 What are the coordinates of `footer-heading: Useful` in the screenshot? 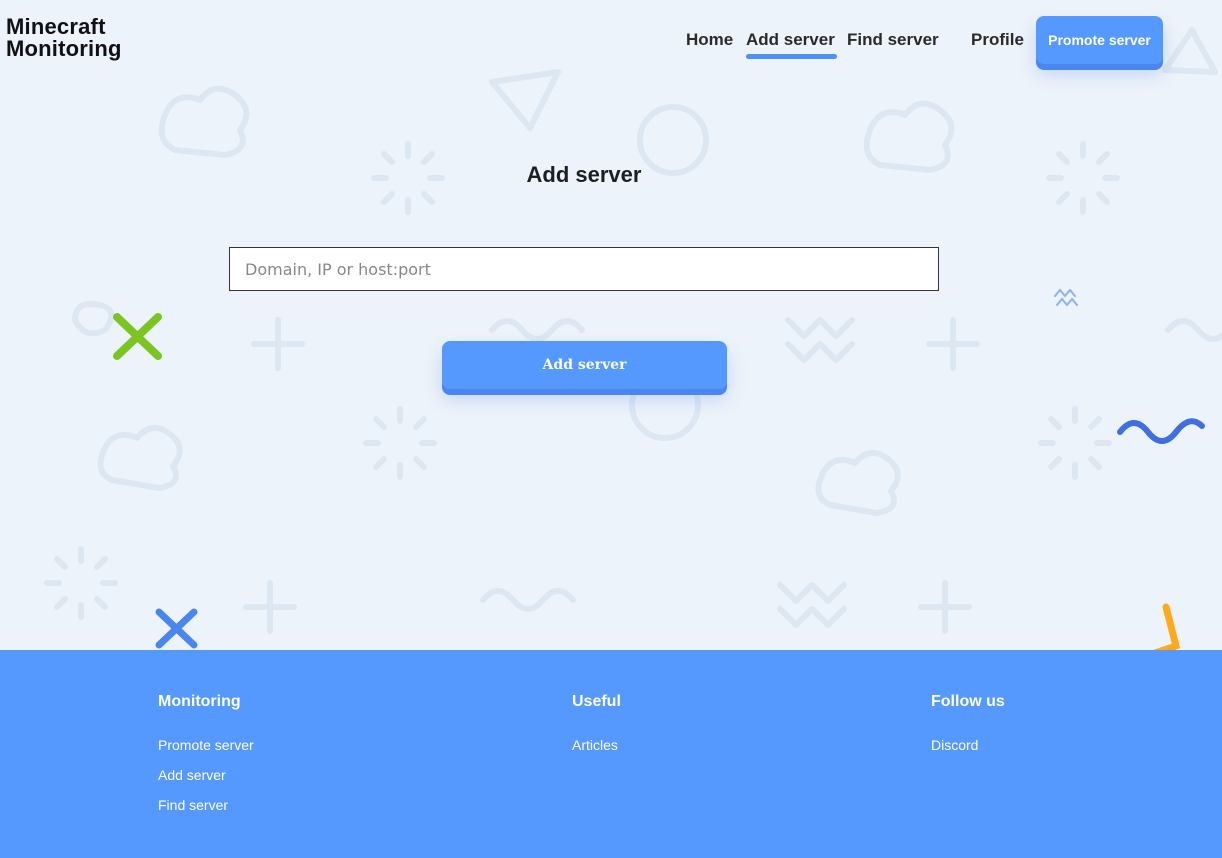 It's located at (596, 701).